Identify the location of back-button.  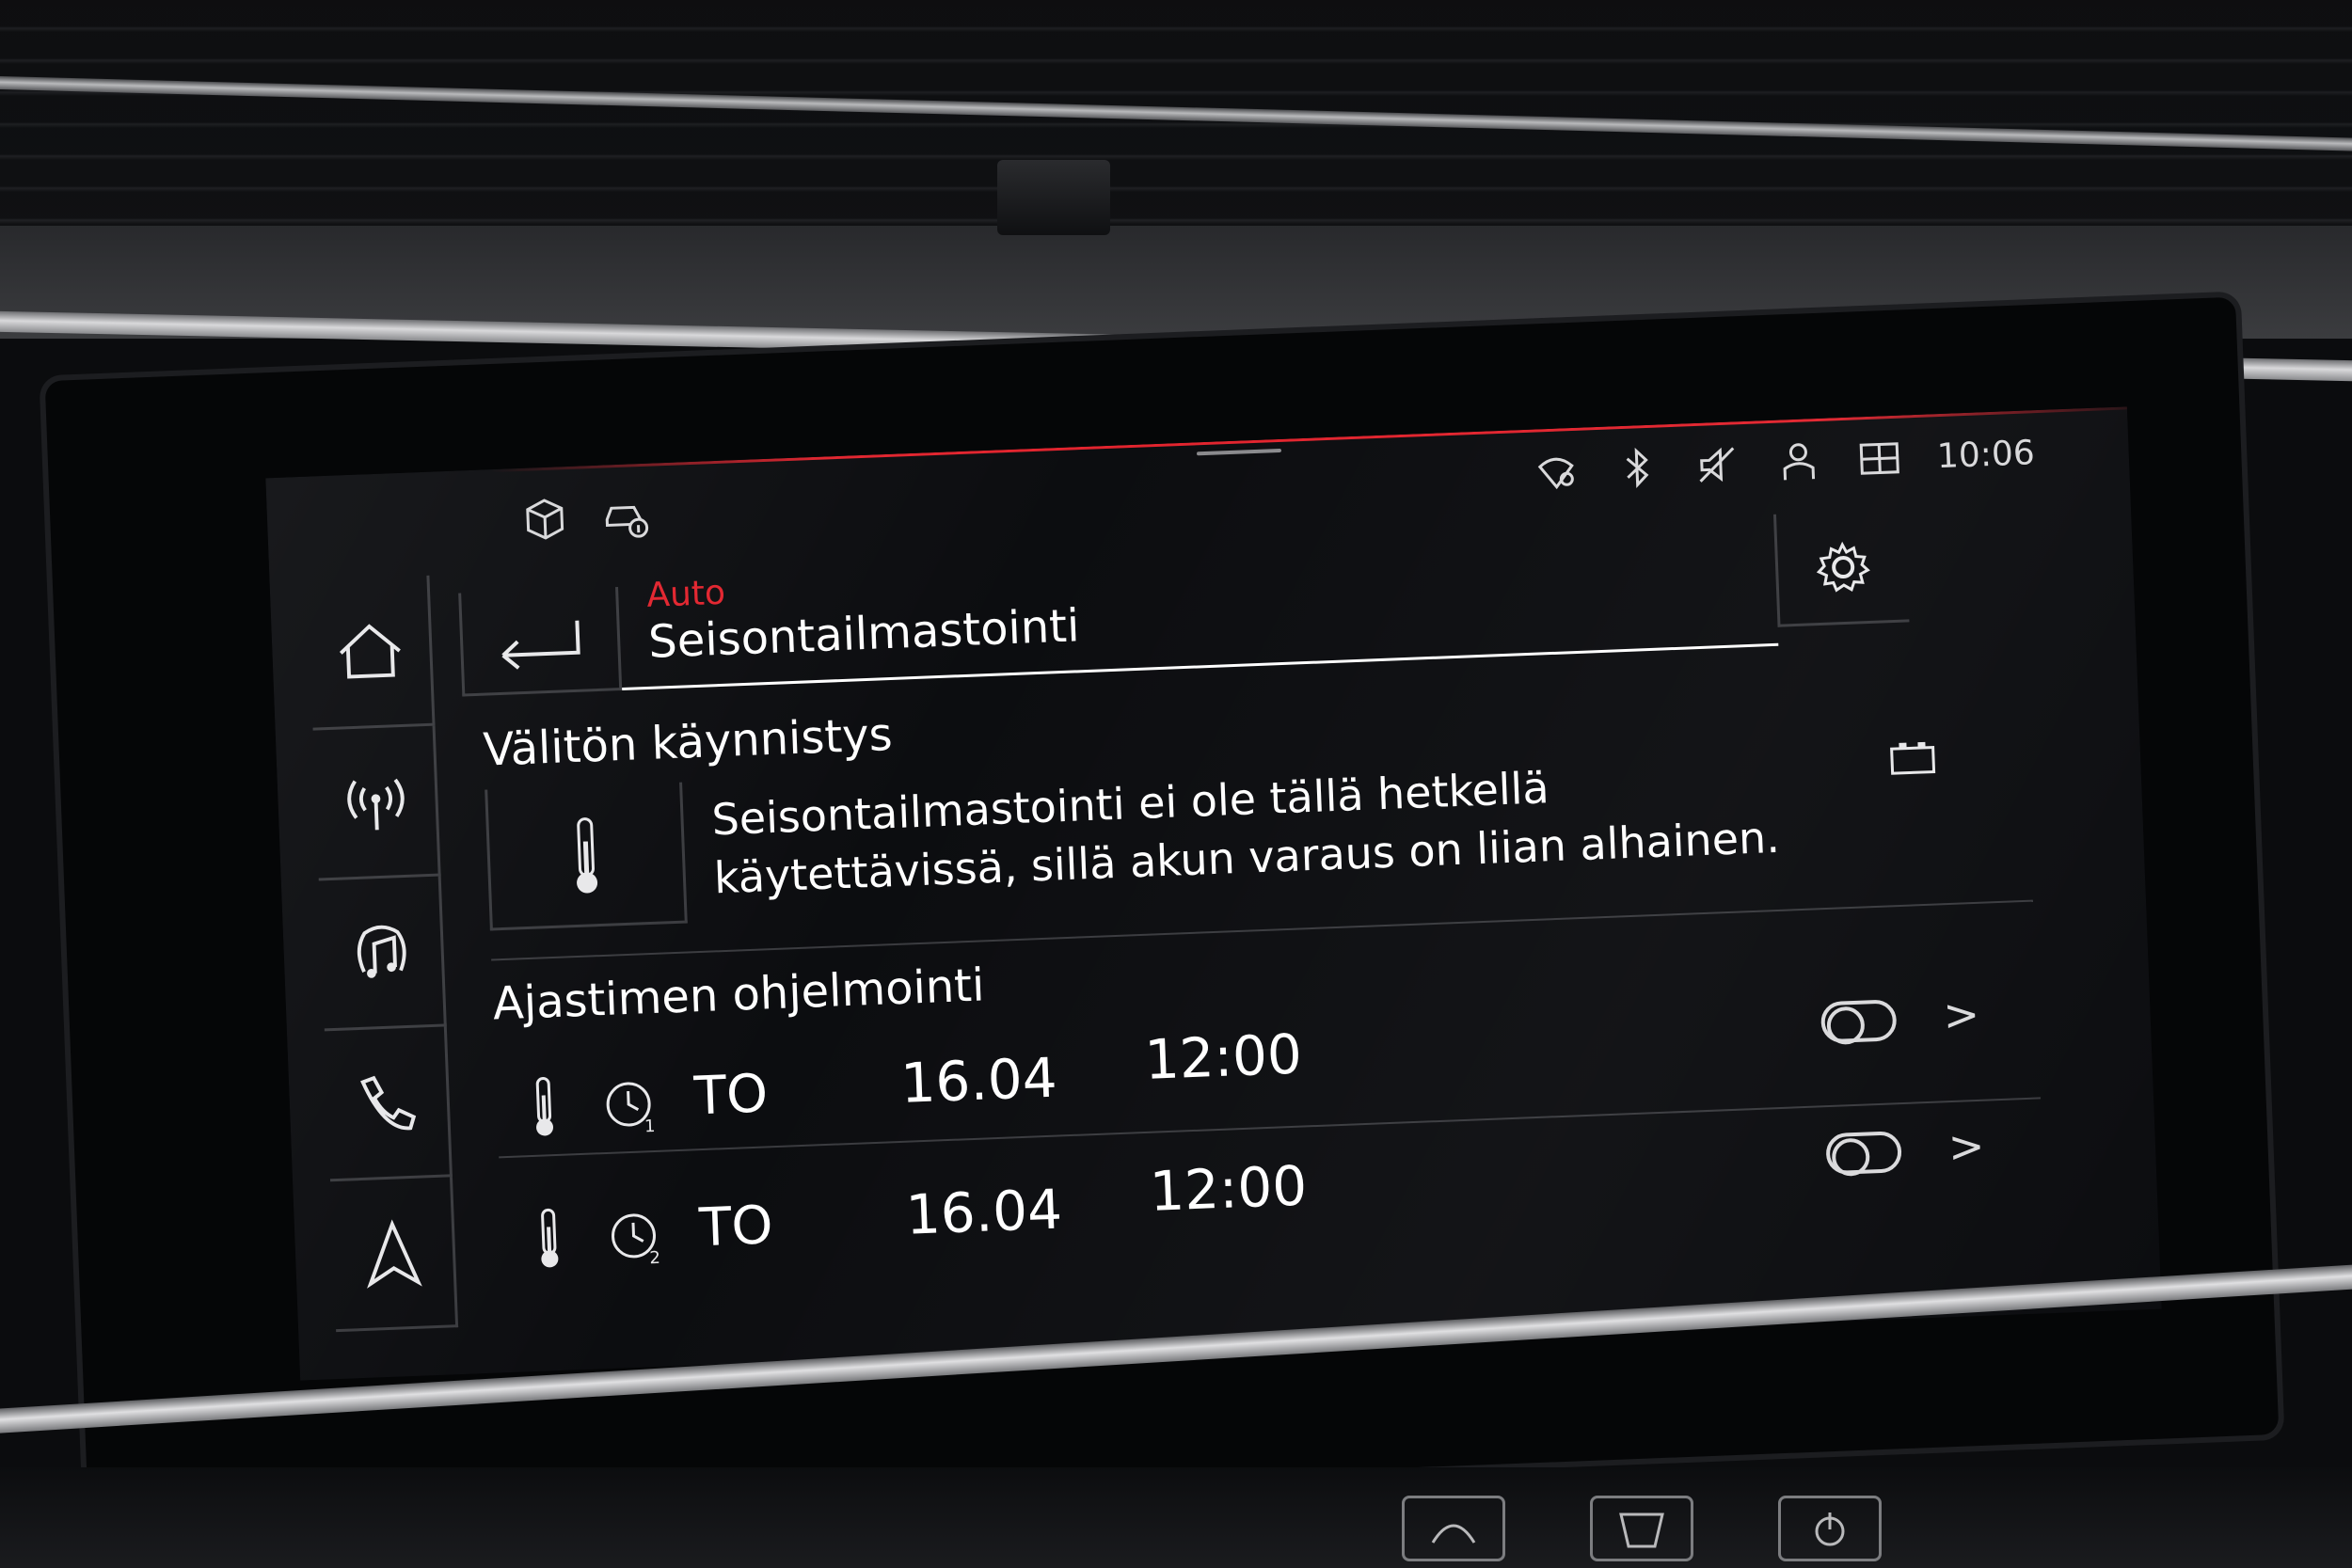
(540, 642).